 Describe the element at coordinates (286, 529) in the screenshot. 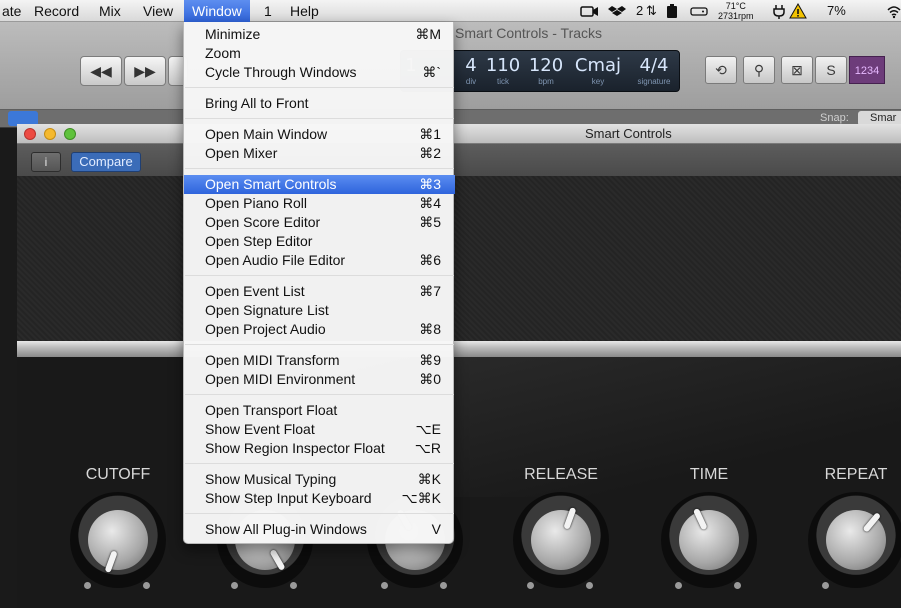

I see `menu-item-label: Show All Plug-in Windows` at that location.